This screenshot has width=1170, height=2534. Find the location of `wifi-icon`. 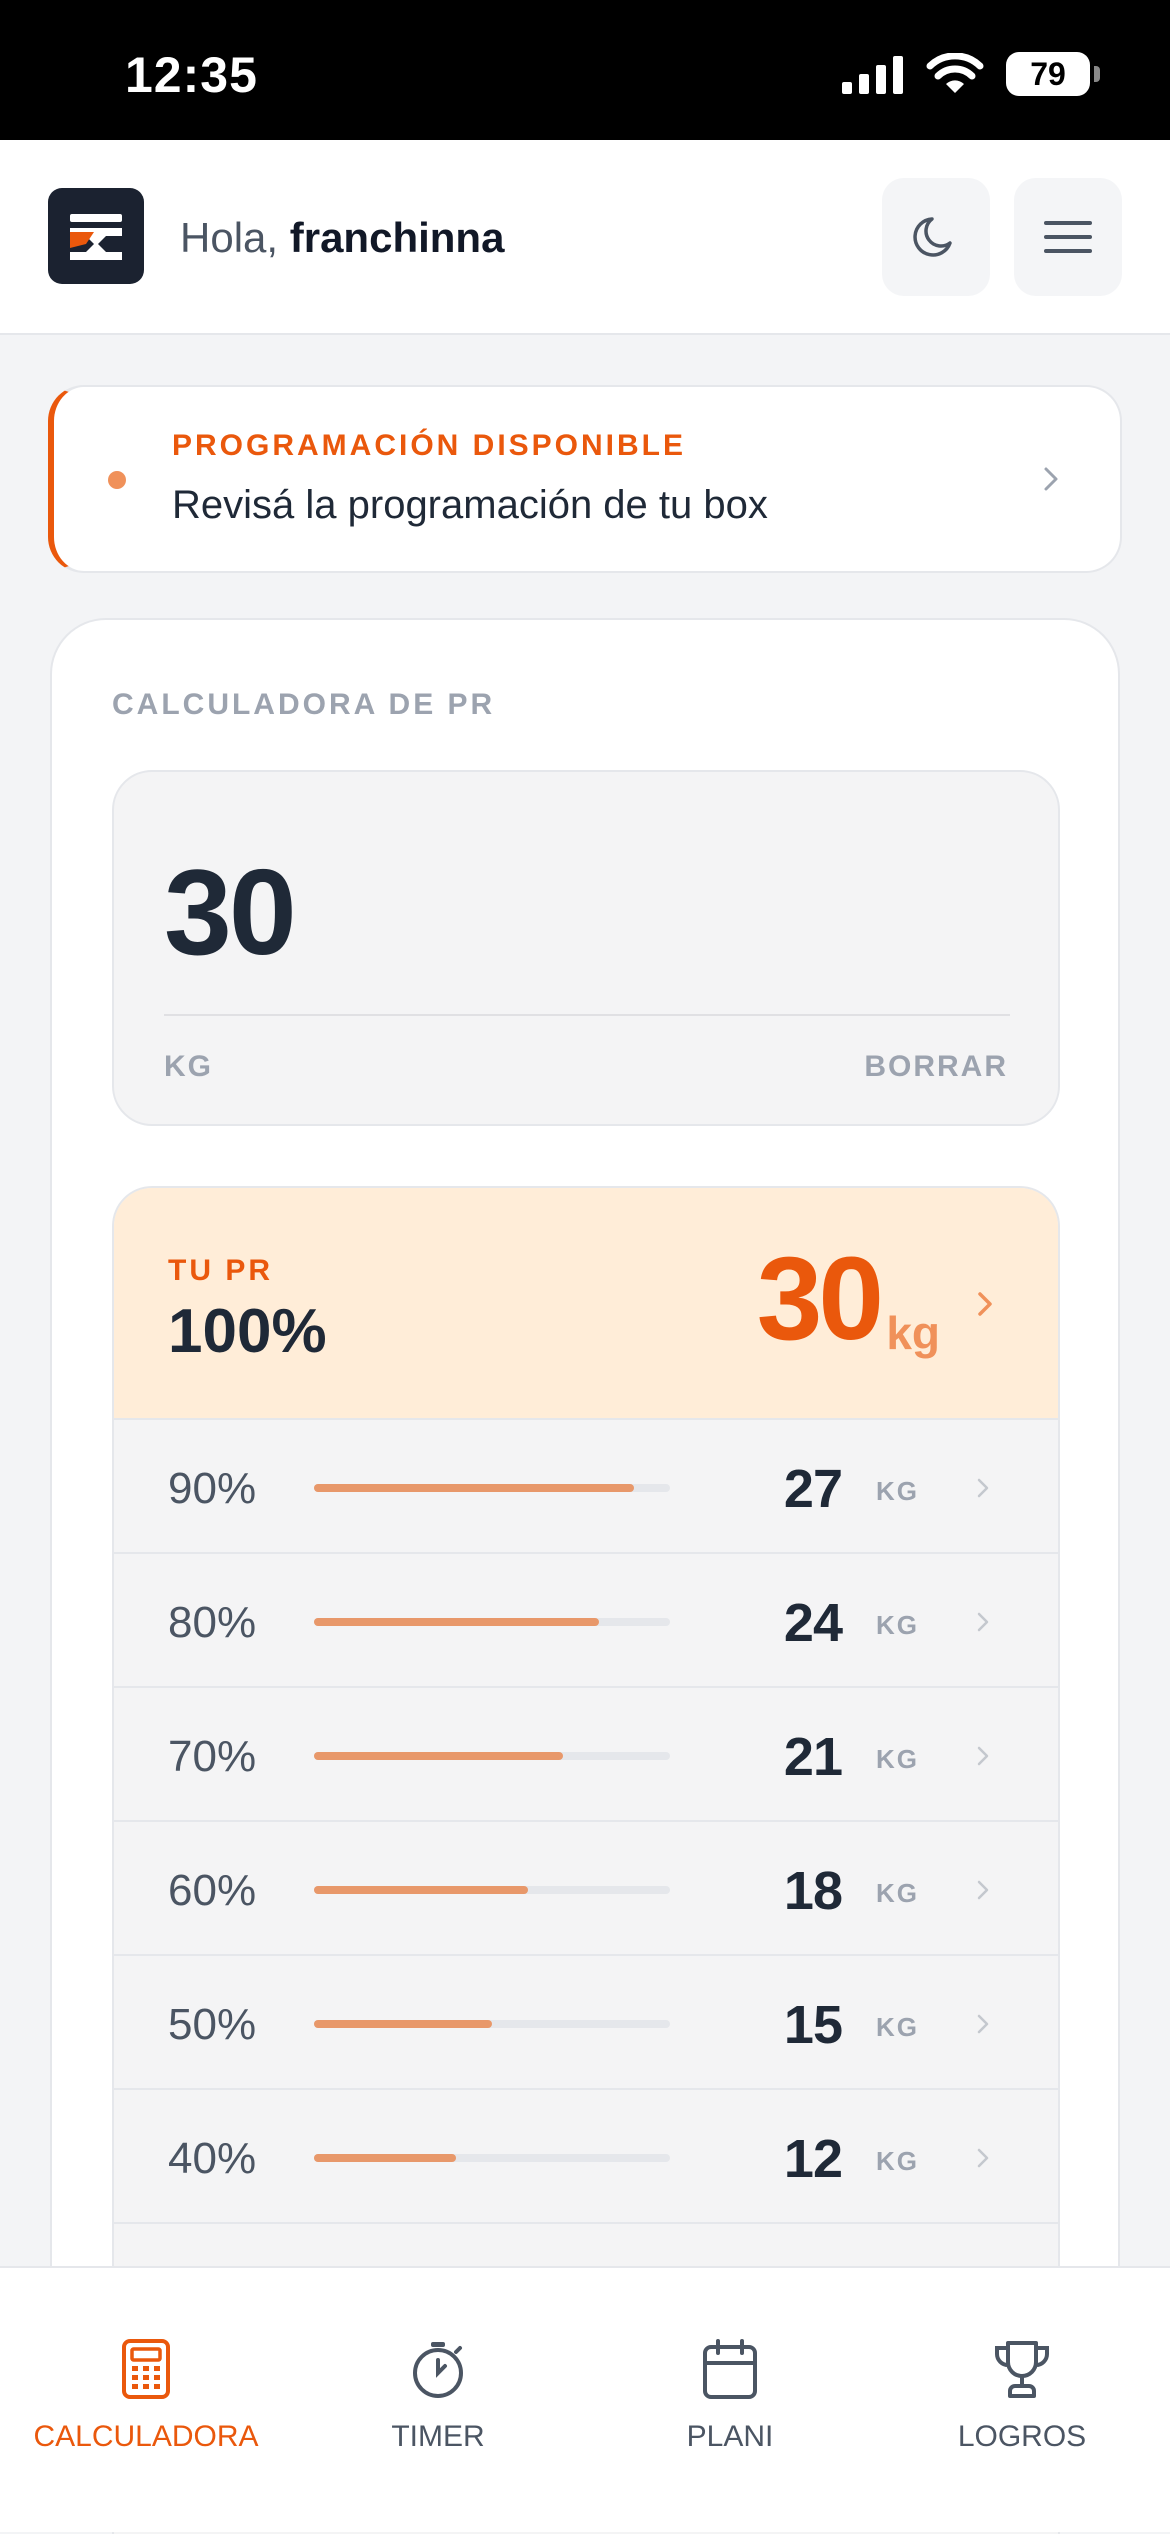

wifi-icon is located at coordinates (955, 73).